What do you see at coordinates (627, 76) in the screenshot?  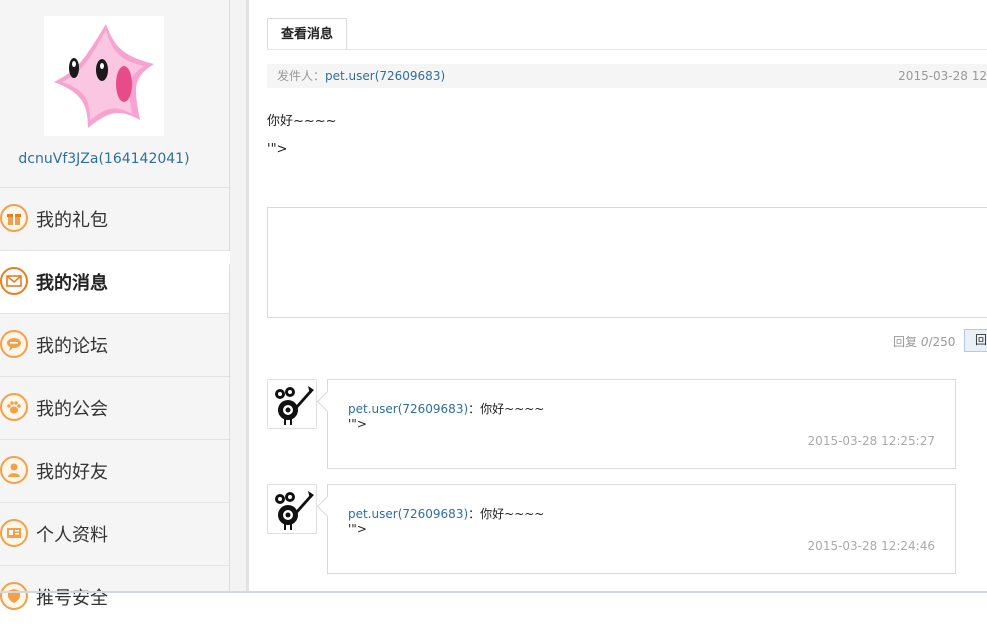 I see `message-header: 发件人： pet.user(72609683) 2015-03-28 12` at bounding box center [627, 76].